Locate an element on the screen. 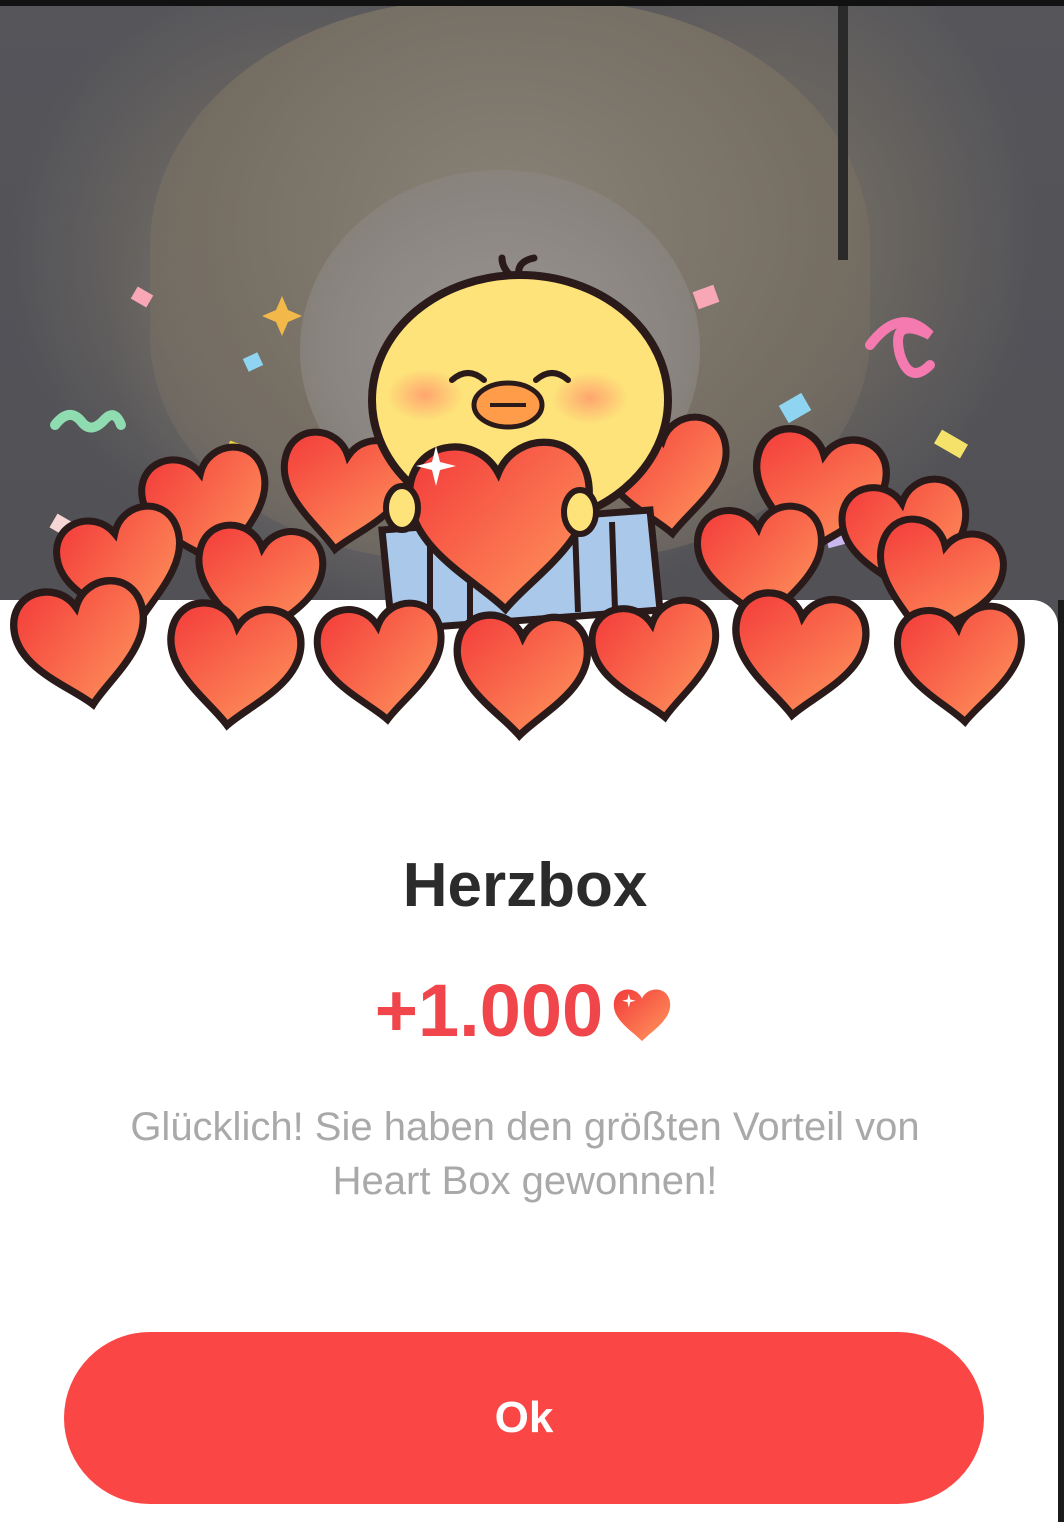  status-bar-edge is located at coordinates (532, 3).